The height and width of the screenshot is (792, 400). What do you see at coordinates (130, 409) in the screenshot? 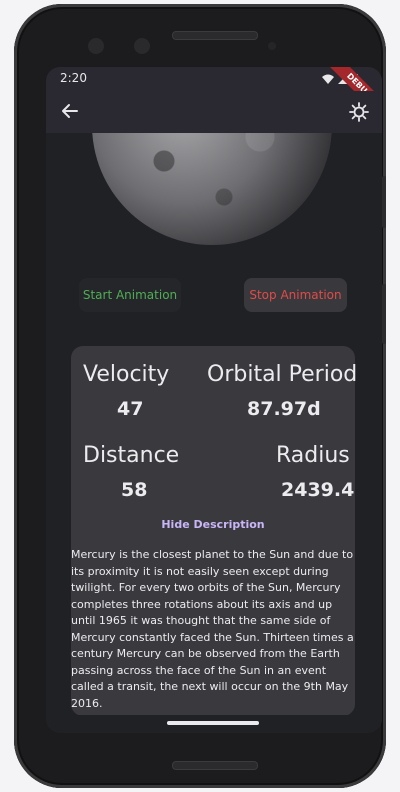
I see `velocity-value: 47` at bounding box center [130, 409].